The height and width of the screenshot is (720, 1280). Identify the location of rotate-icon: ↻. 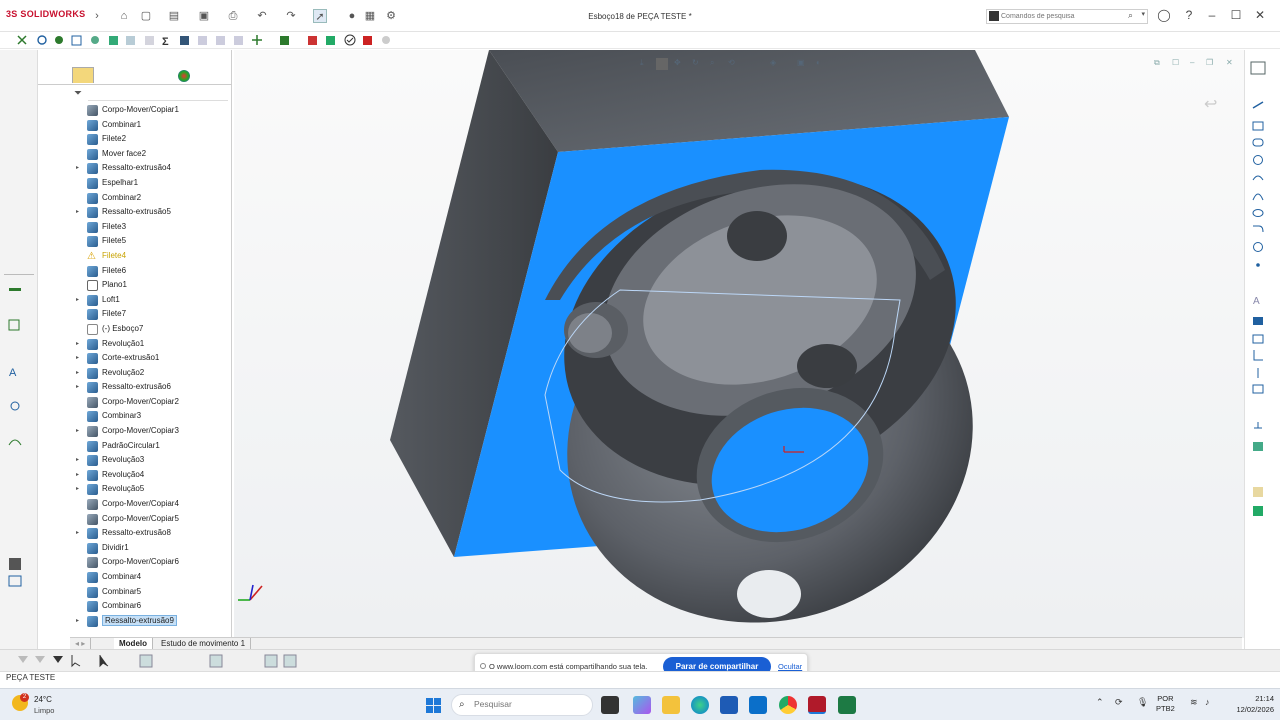
(698, 64).